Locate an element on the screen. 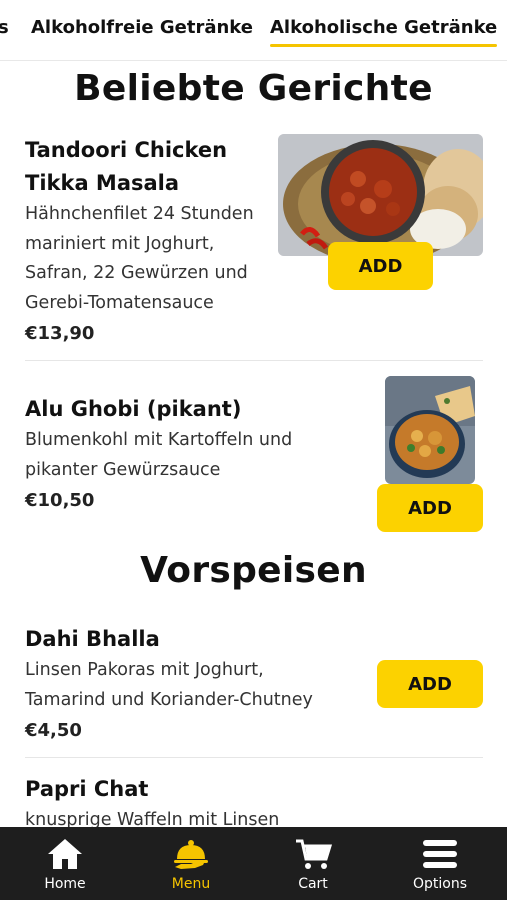 The height and width of the screenshot is (900, 507). nav-label: Home is located at coordinates (65, 884).